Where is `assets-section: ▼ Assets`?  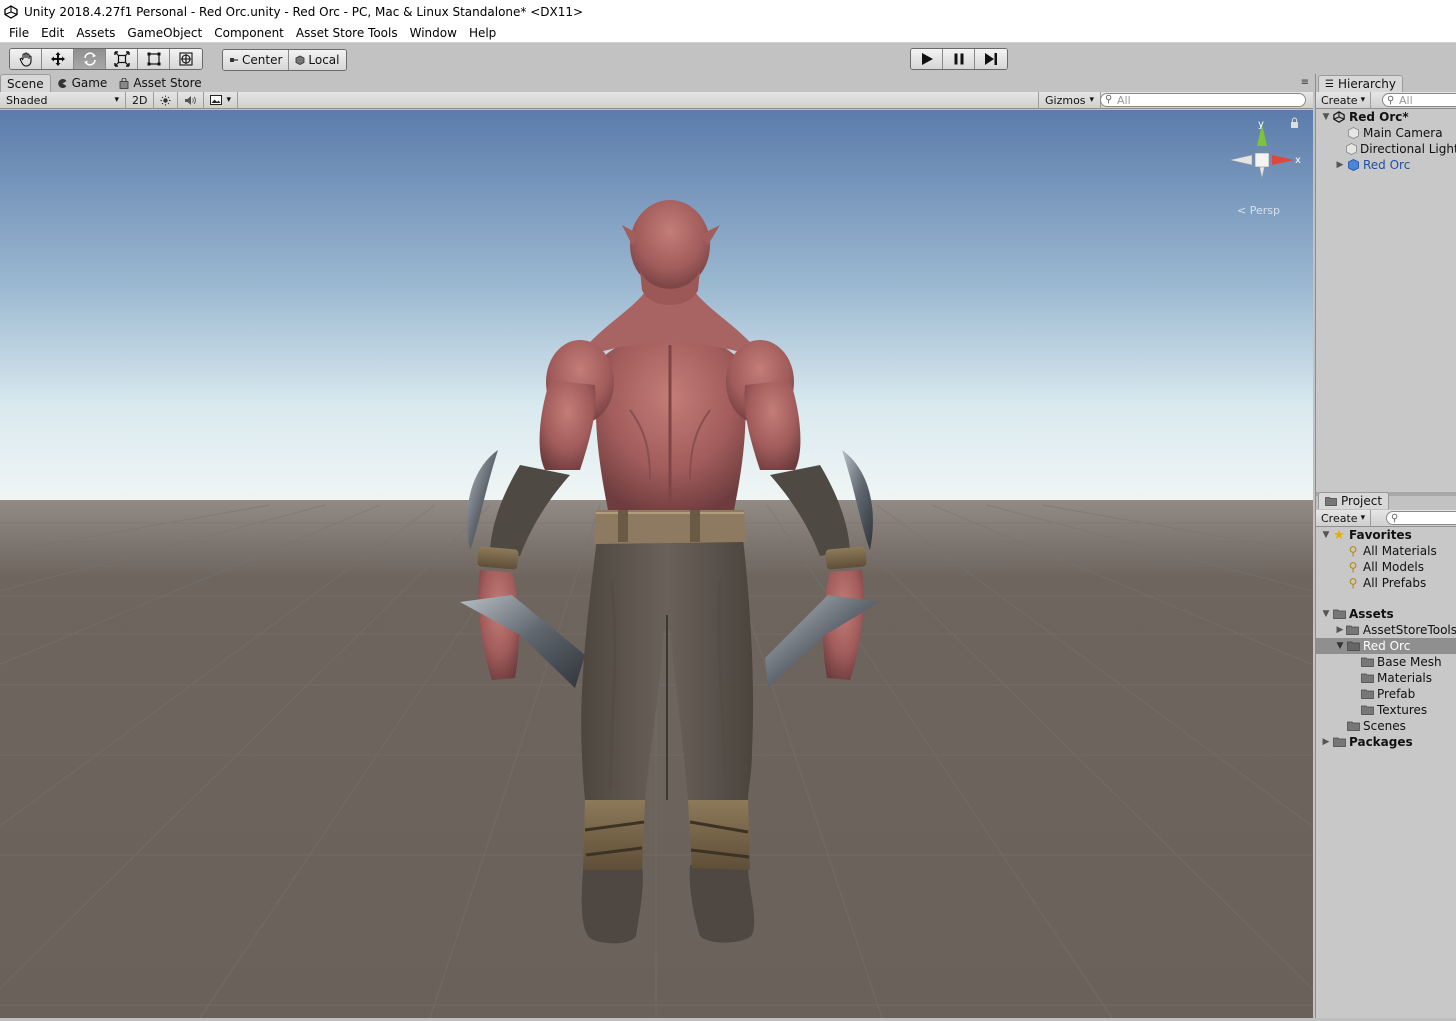
assets-section: ▼ Assets is located at coordinates (1386, 614).